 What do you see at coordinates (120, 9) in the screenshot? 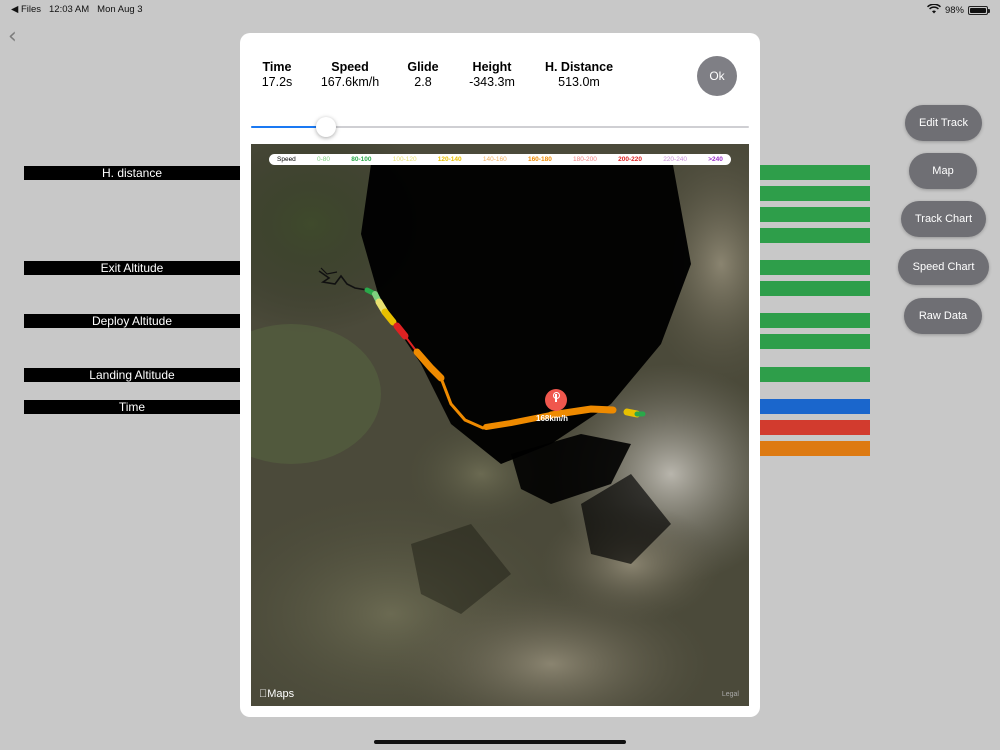
I see `status-date: Mon Aug 3` at bounding box center [120, 9].